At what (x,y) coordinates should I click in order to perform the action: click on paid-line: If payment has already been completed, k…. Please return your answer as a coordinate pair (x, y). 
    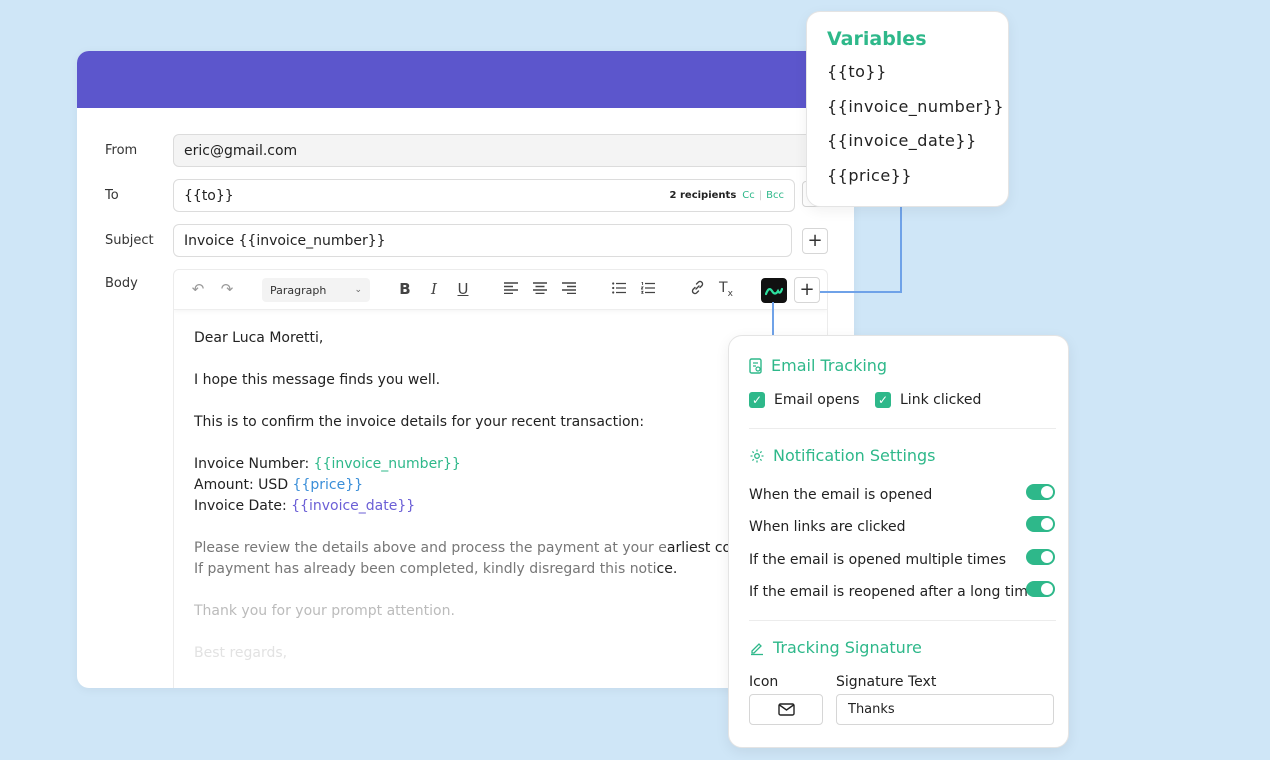
    Looking at the image, I should click on (500, 569).